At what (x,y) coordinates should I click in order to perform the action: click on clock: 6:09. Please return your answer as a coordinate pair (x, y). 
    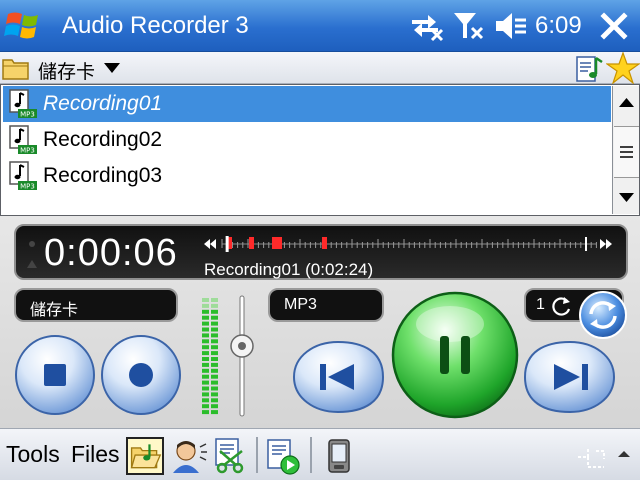
    Looking at the image, I should click on (558, 25).